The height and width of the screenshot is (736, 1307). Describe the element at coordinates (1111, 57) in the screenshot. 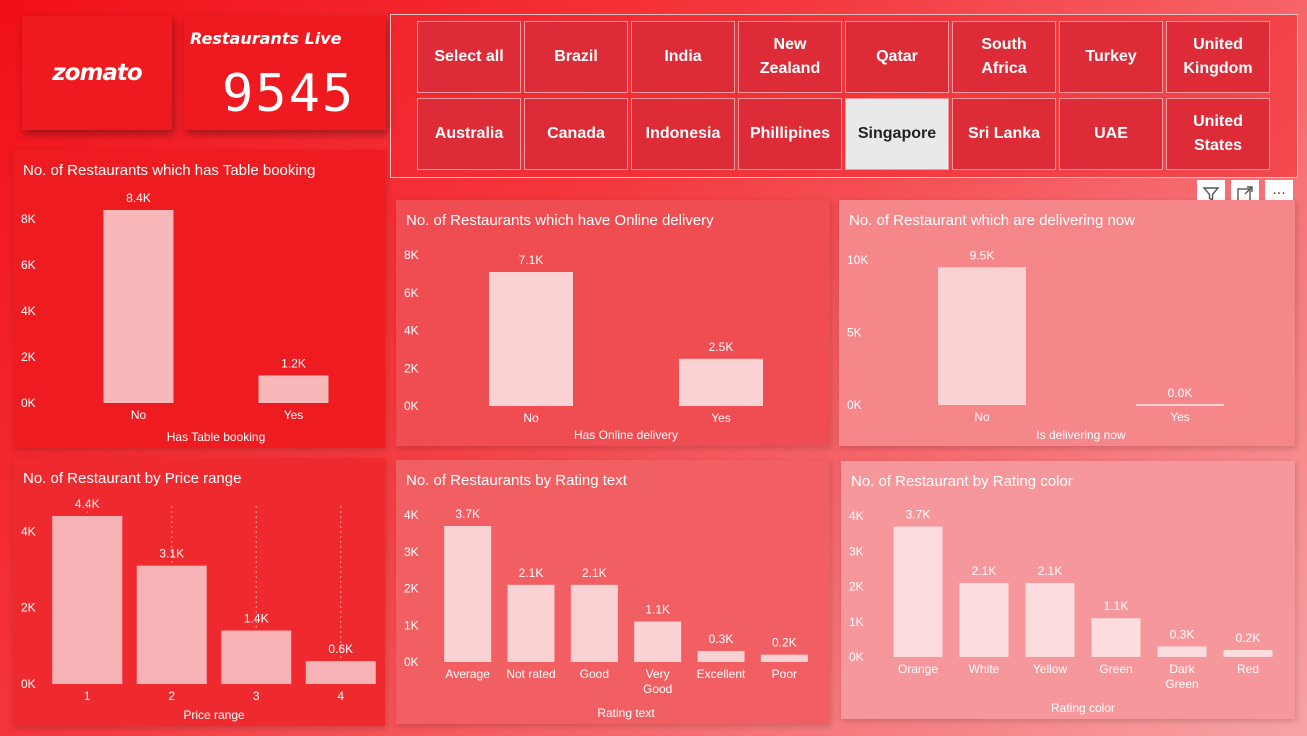

I see `country-chip: Turkey` at that location.